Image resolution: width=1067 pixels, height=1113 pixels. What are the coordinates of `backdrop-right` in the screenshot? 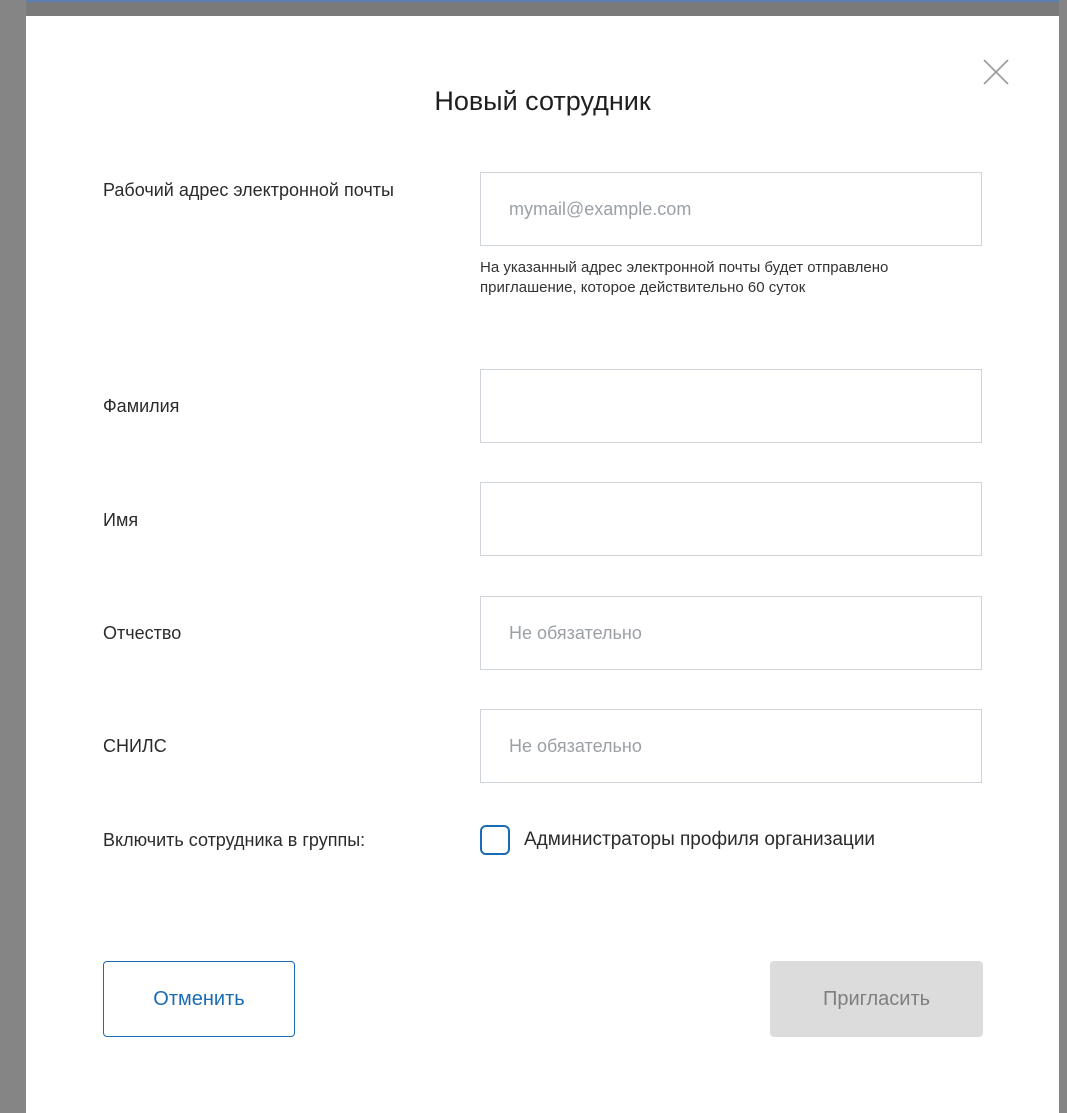 It's located at (1063, 556).